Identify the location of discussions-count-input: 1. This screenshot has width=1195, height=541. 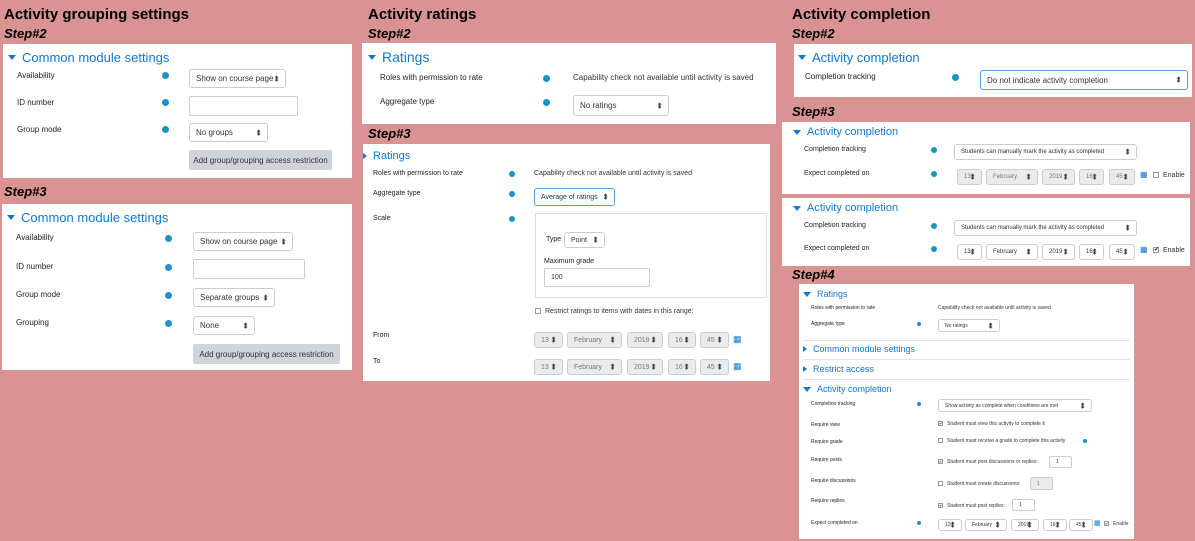
(1041, 483).